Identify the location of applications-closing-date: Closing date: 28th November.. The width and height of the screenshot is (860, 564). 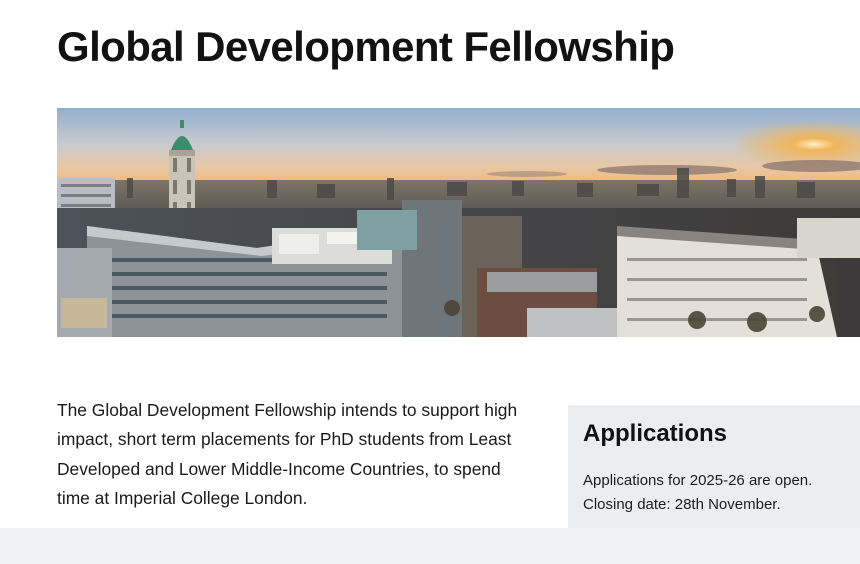
(682, 504).